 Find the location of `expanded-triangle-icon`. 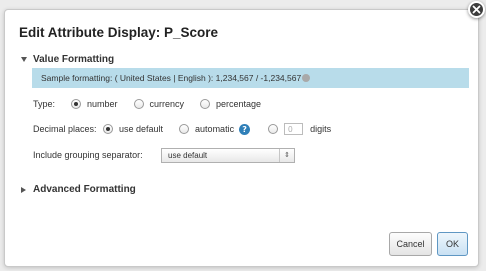

expanded-triangle-icon is located at coordinates (24, 59).